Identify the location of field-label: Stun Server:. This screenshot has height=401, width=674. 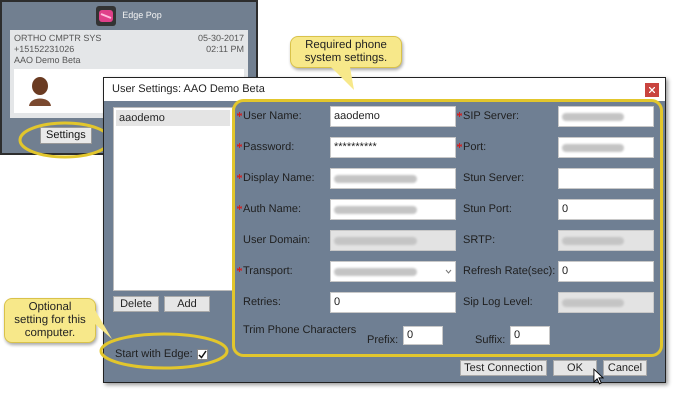
(493, 178).